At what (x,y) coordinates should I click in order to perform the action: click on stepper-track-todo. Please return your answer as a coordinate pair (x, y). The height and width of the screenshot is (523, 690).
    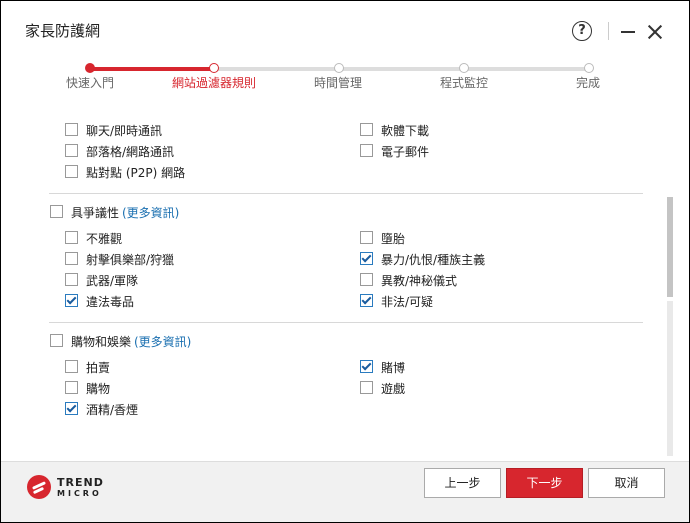
    Looking at the image, I should click on (401, 69).